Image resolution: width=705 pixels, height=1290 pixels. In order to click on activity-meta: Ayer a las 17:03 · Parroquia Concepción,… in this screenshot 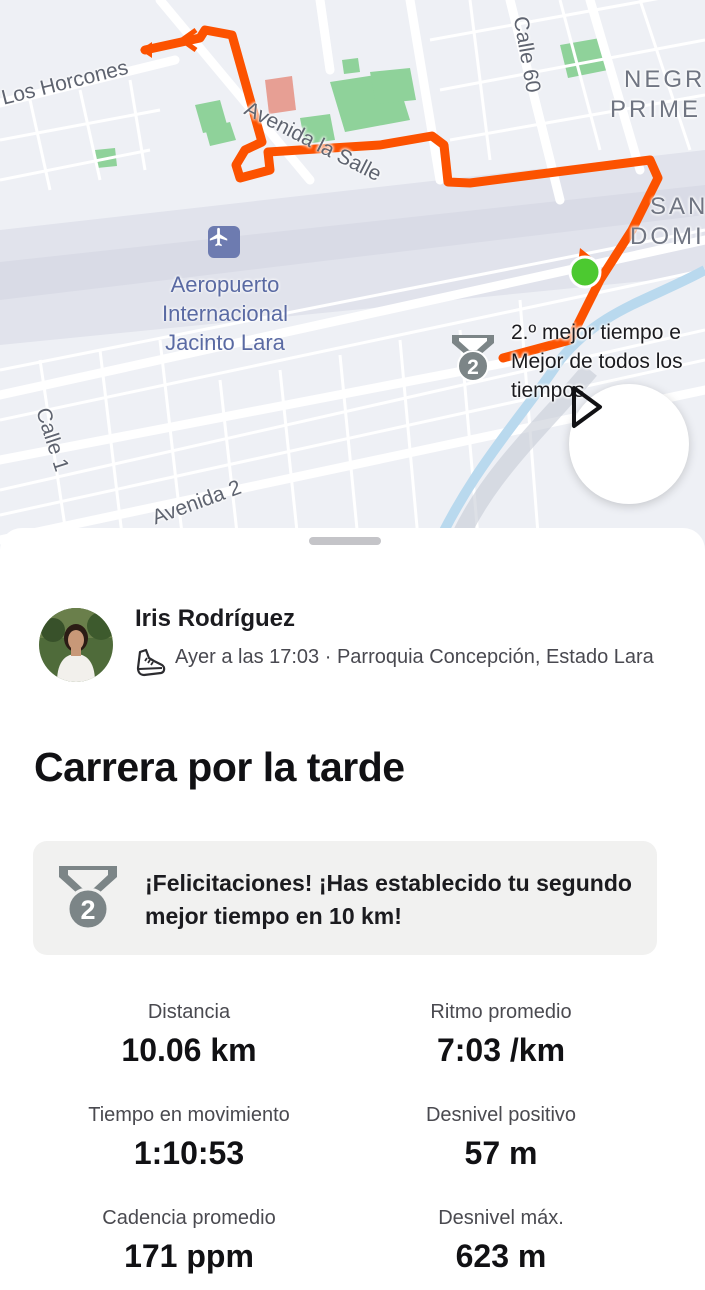, I will do `click(414, 657)`.